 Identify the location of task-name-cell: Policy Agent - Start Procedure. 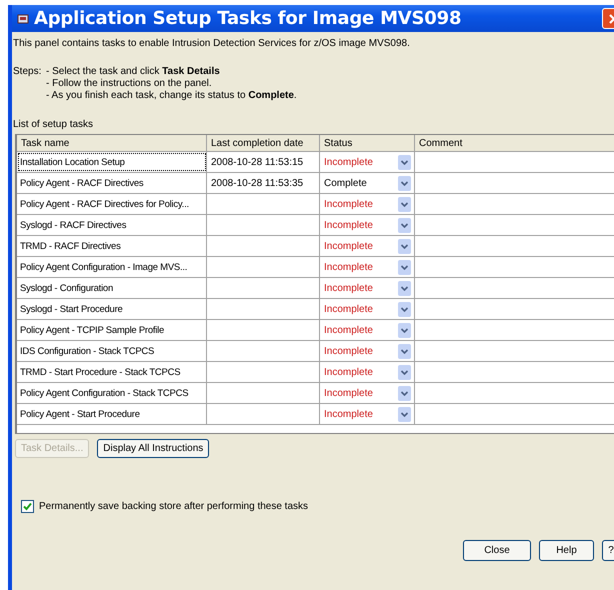
(112, 414).